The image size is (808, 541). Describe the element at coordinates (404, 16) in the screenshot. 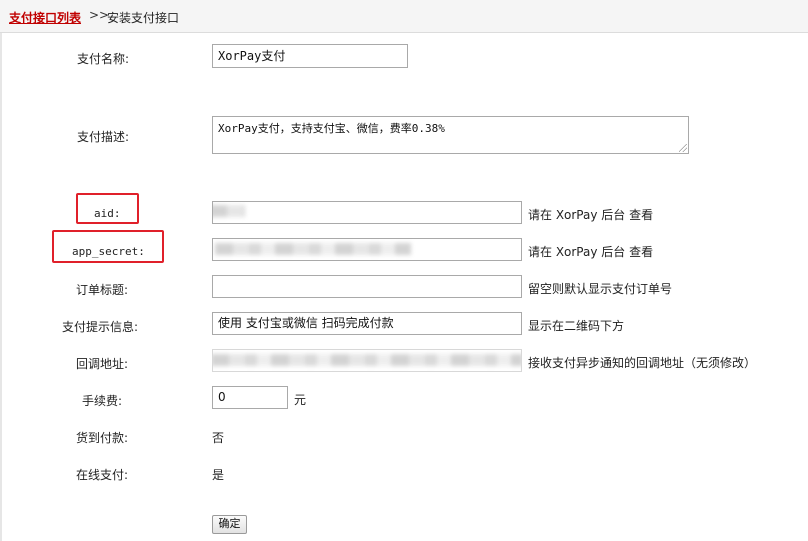

I see `breadcrumb-bar: 支付接口列表 >> 安装支付接口` at that location.